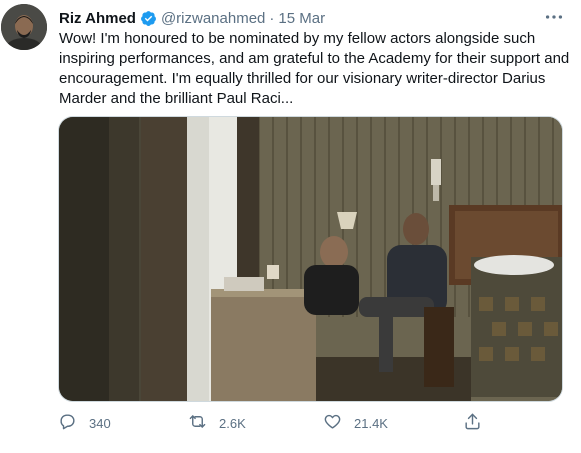  What do you see at coordinates (213, 18) in the screenshot?
I see `author-handle: @rizwanahmed` at bounding box center [213, 18].